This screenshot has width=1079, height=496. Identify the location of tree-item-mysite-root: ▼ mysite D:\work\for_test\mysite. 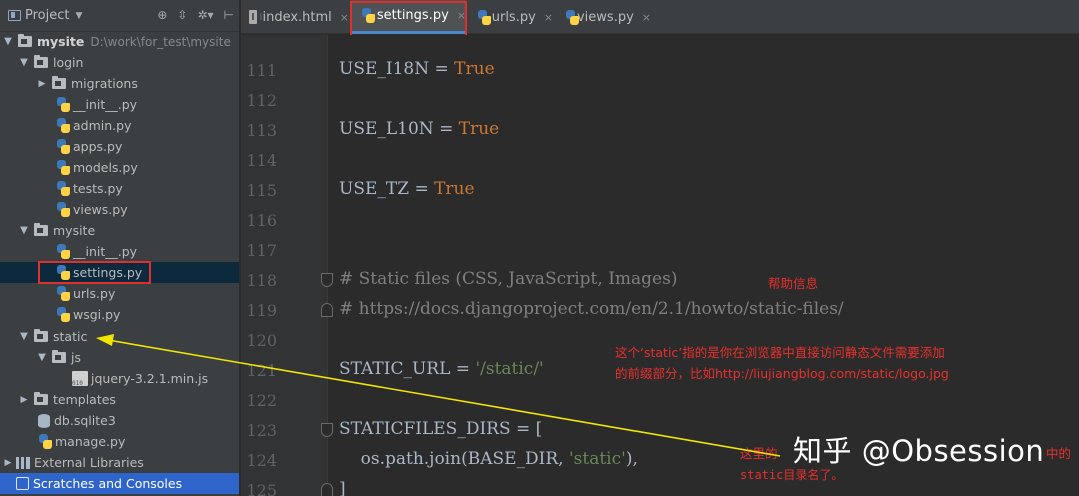
(119, 41).